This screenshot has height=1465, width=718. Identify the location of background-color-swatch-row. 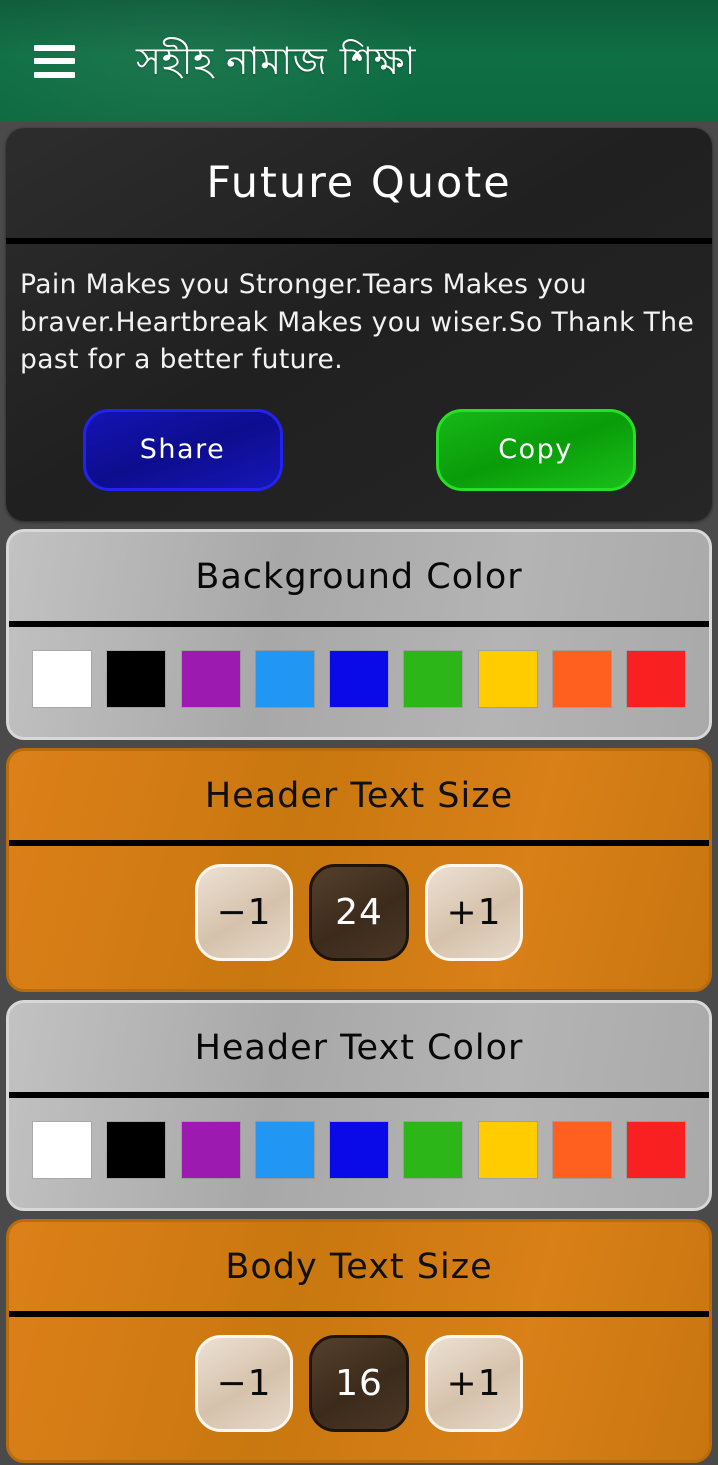
(359, 682).